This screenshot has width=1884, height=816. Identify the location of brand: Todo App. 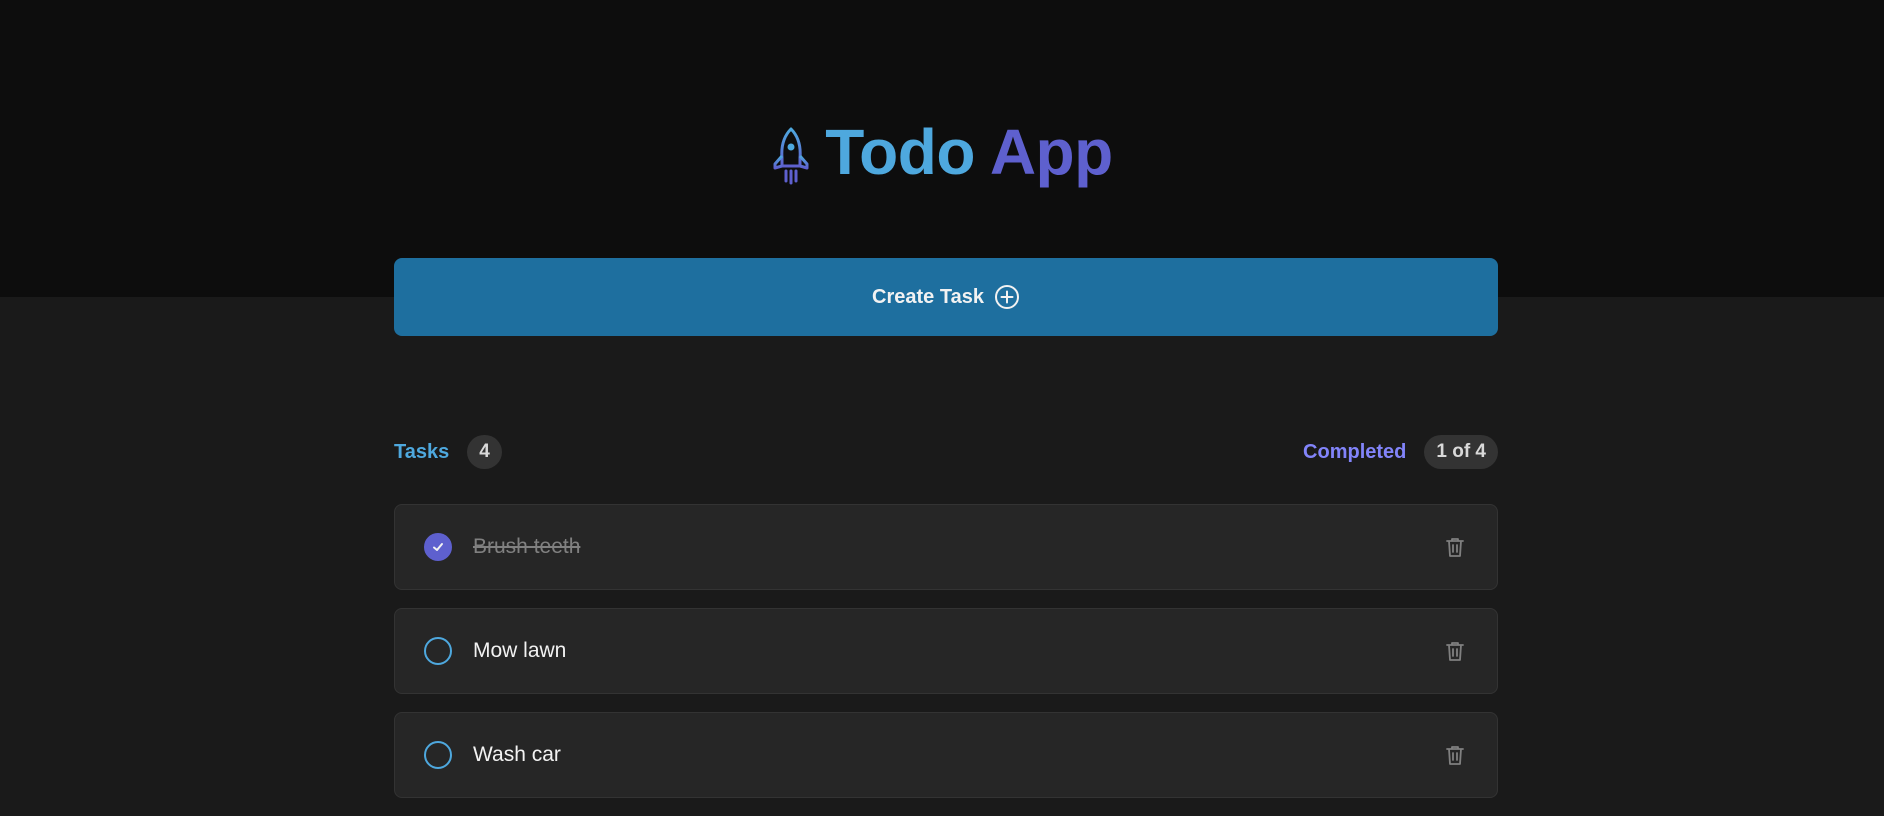
(942, 152).